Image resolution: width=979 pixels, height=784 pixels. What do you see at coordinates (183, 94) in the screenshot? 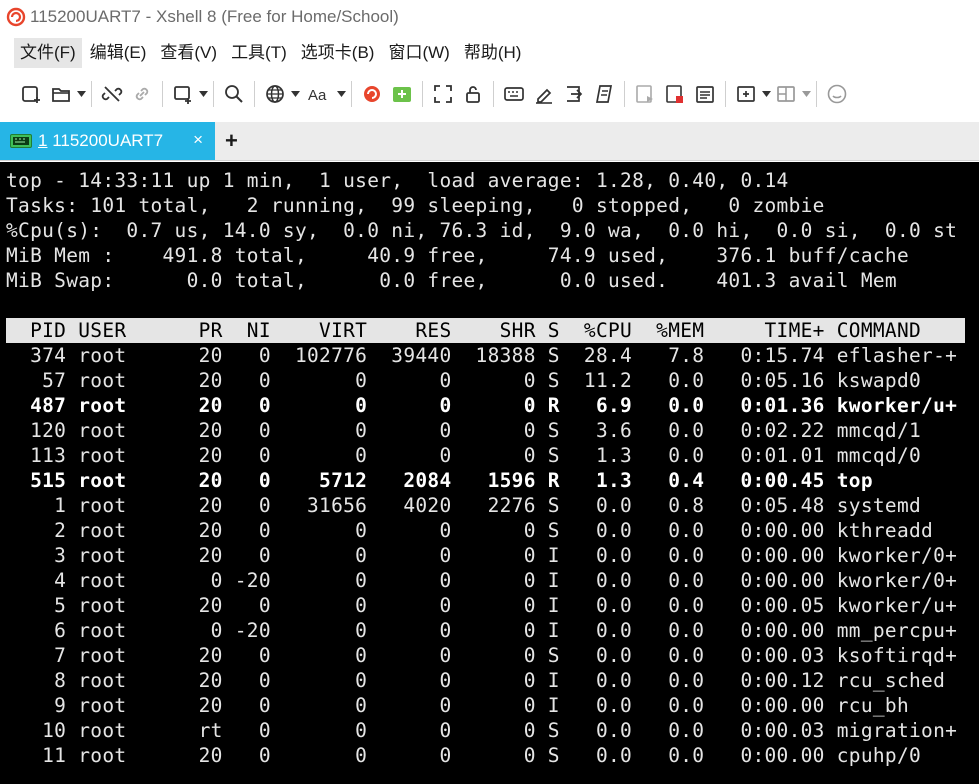
I see `new-window-icon` at bounding box center [183, 94].